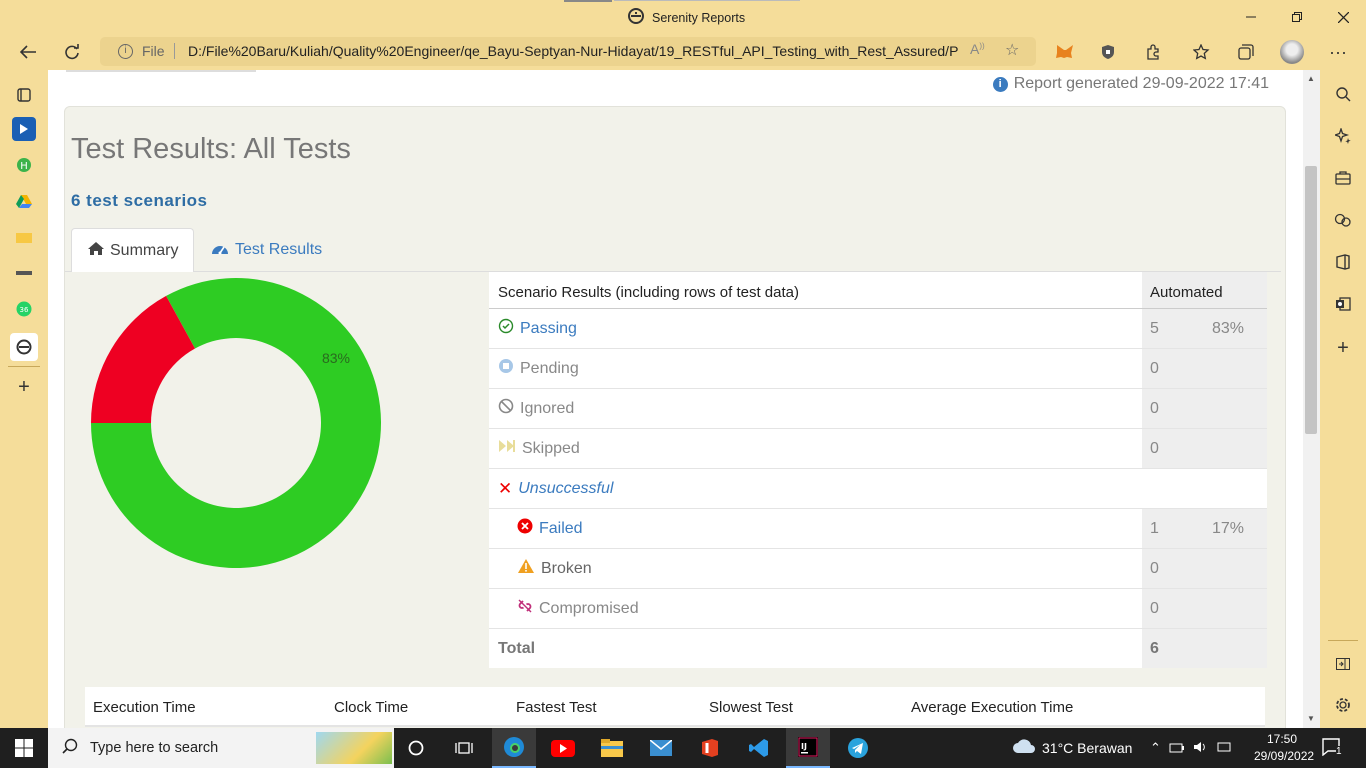  Describe the element at coordinates (354, 748) in the screenshot. I see `search-highlight-image` at that location.